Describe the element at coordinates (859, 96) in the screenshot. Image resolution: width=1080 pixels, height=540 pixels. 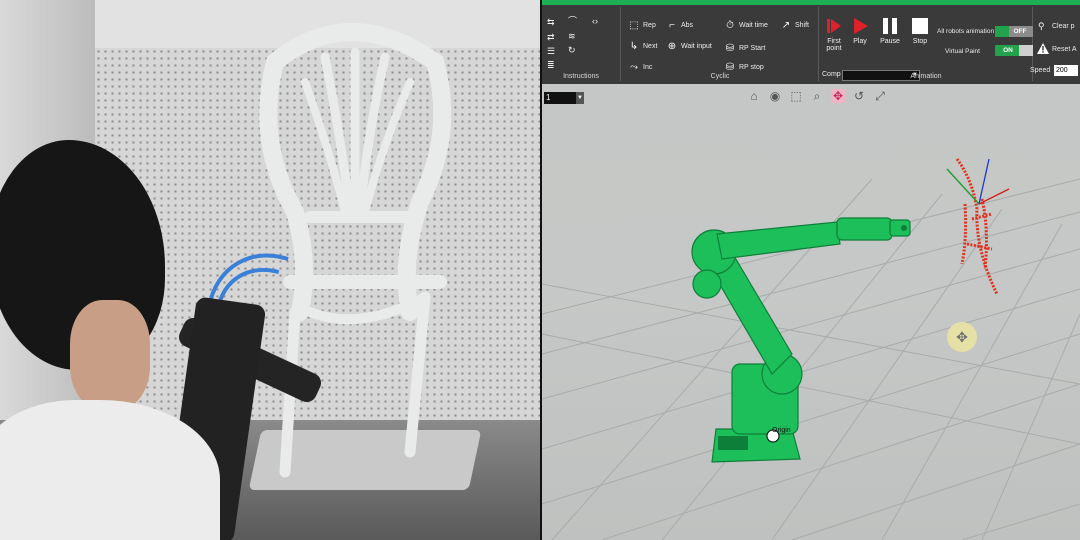
I see `rotate-icon: ↺` at that location.